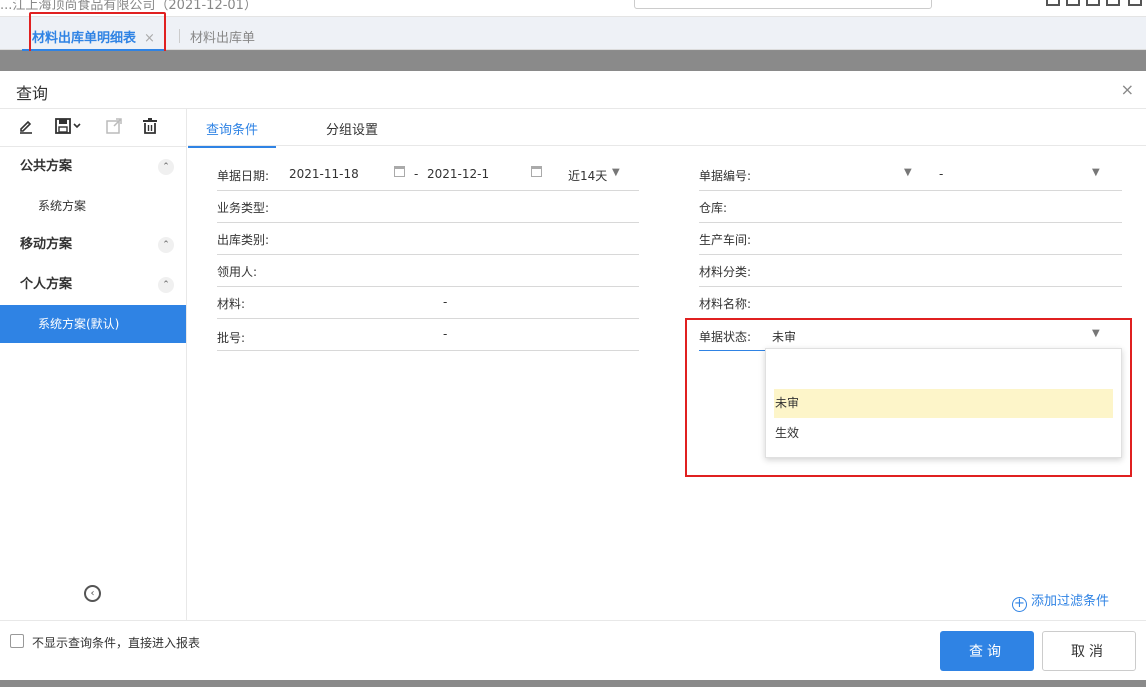 This screenshot has height=687, width=1146. I want to click on dropdown-option-effective: 生效, so click(943, 433).